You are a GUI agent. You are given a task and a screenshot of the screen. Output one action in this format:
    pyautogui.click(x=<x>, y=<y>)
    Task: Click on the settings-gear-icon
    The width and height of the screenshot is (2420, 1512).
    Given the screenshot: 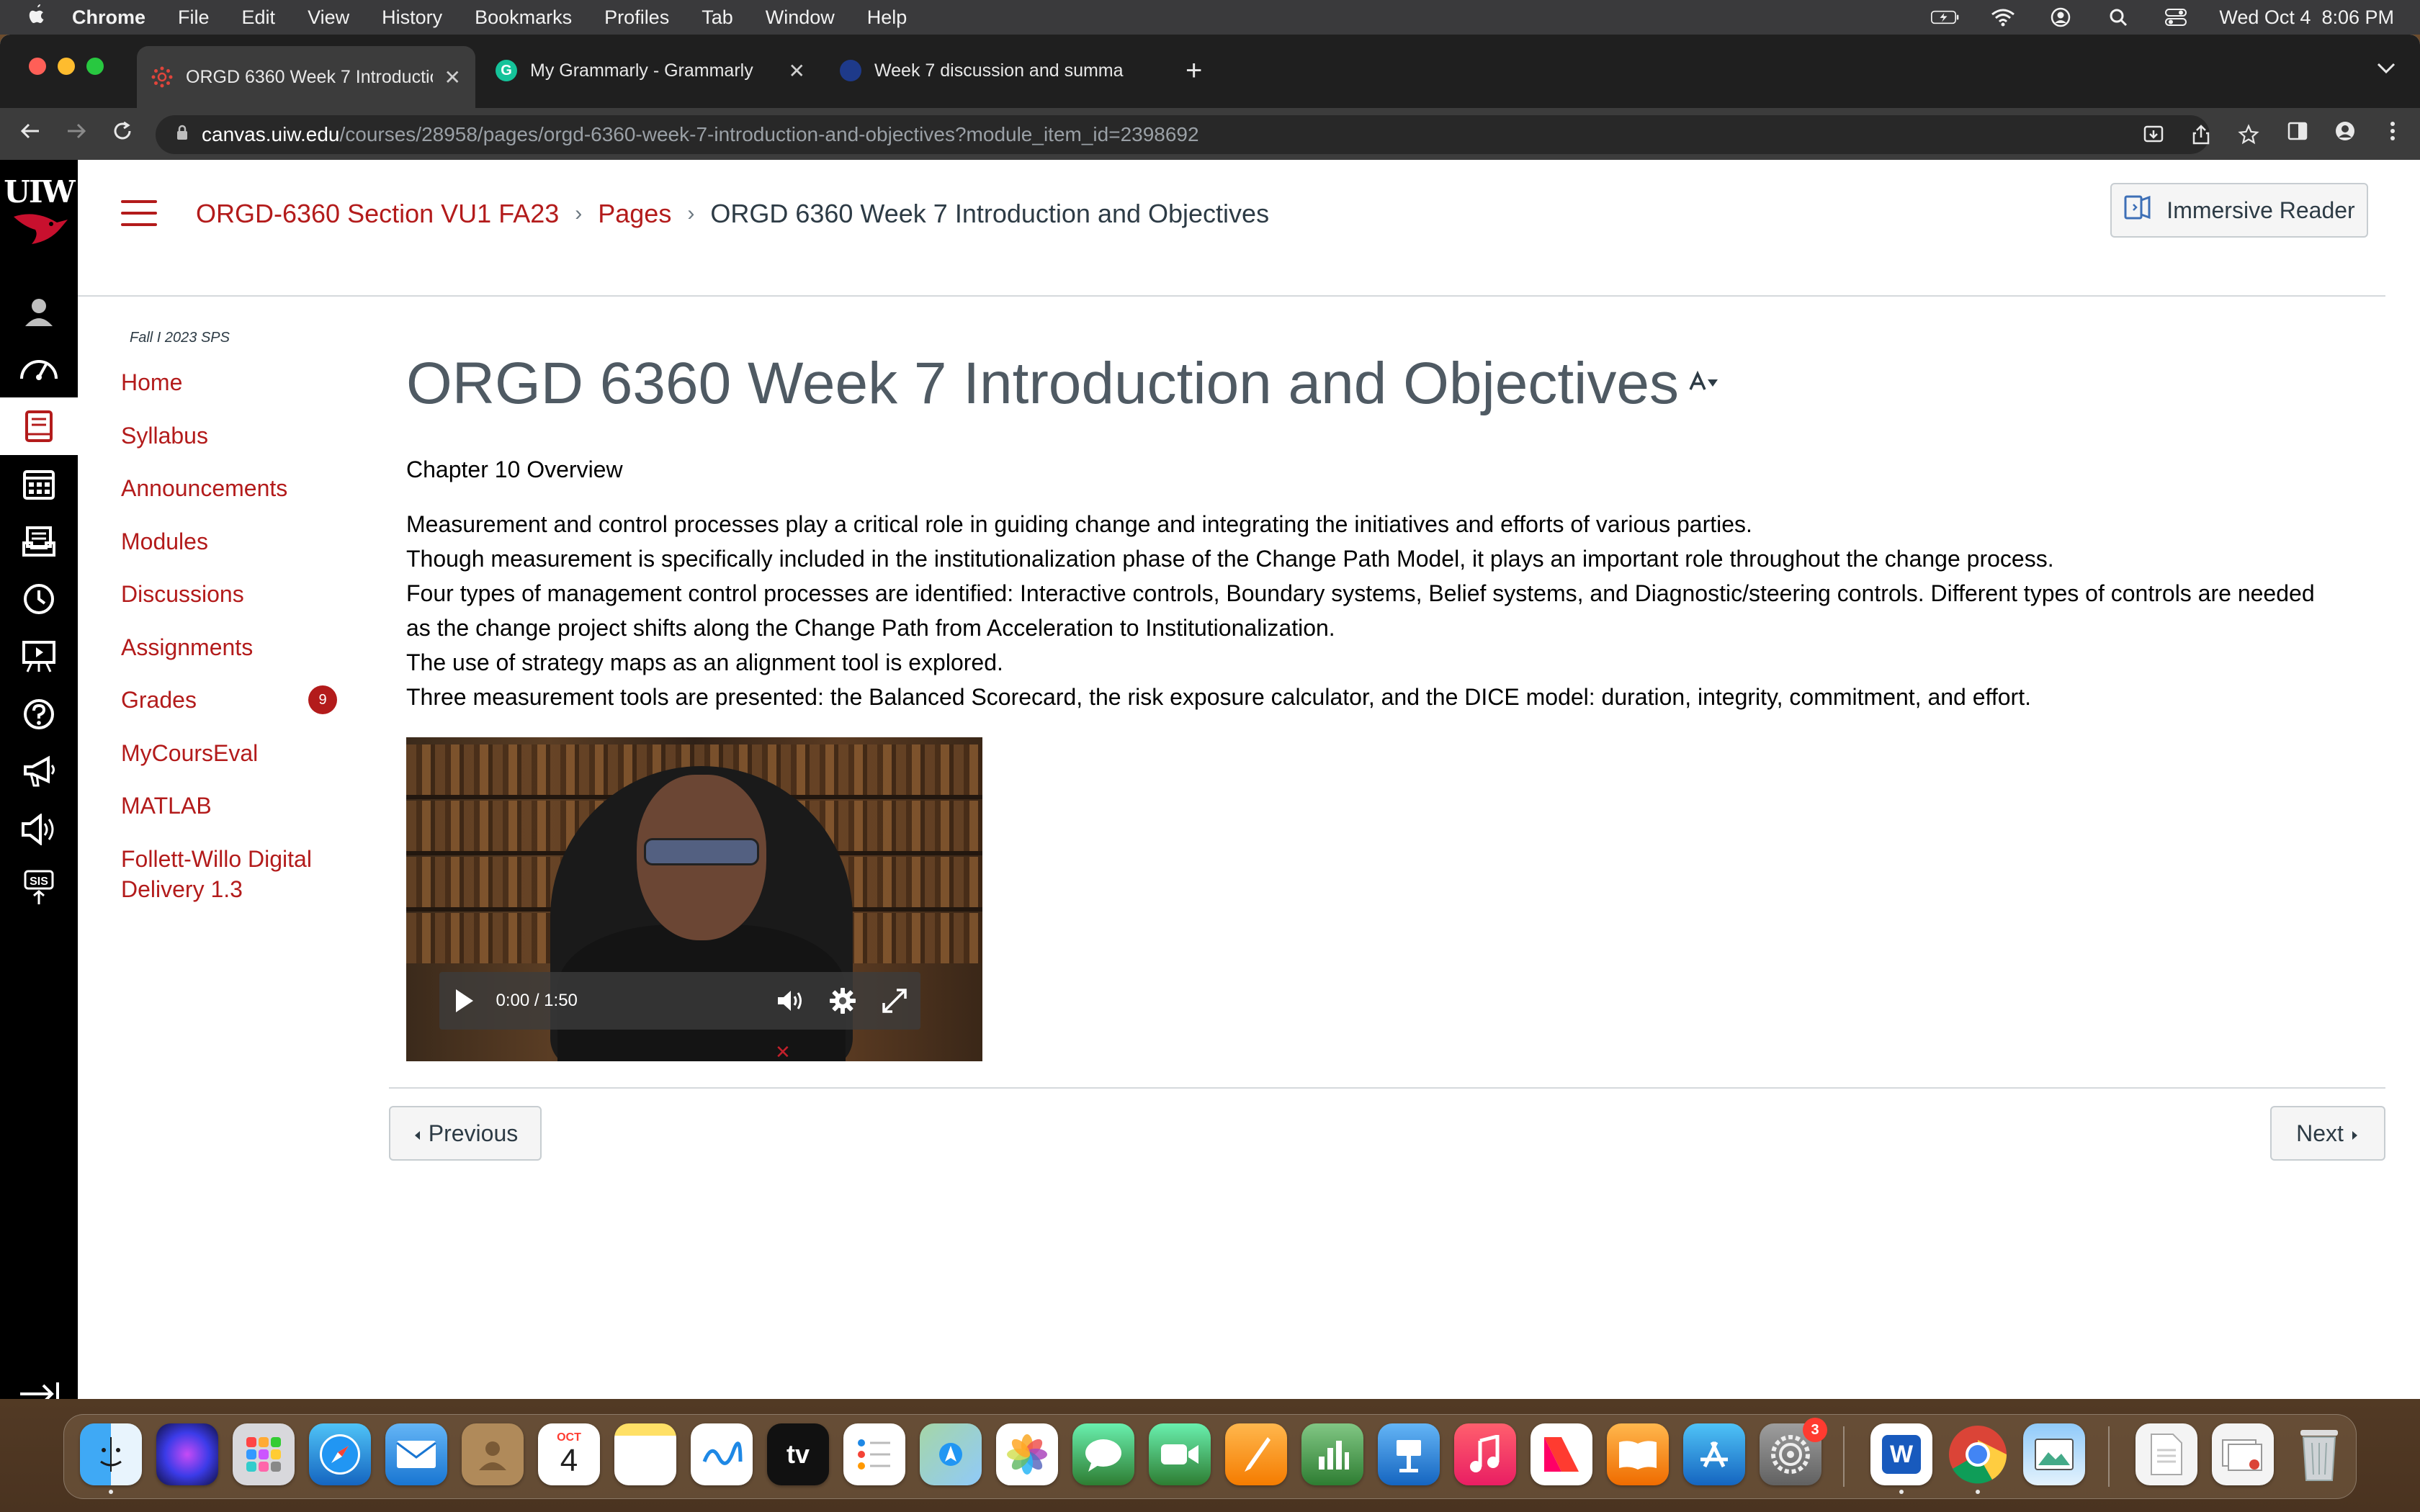 What is the action you would take?
    pyautogui.click(x=842, y=1001)
    